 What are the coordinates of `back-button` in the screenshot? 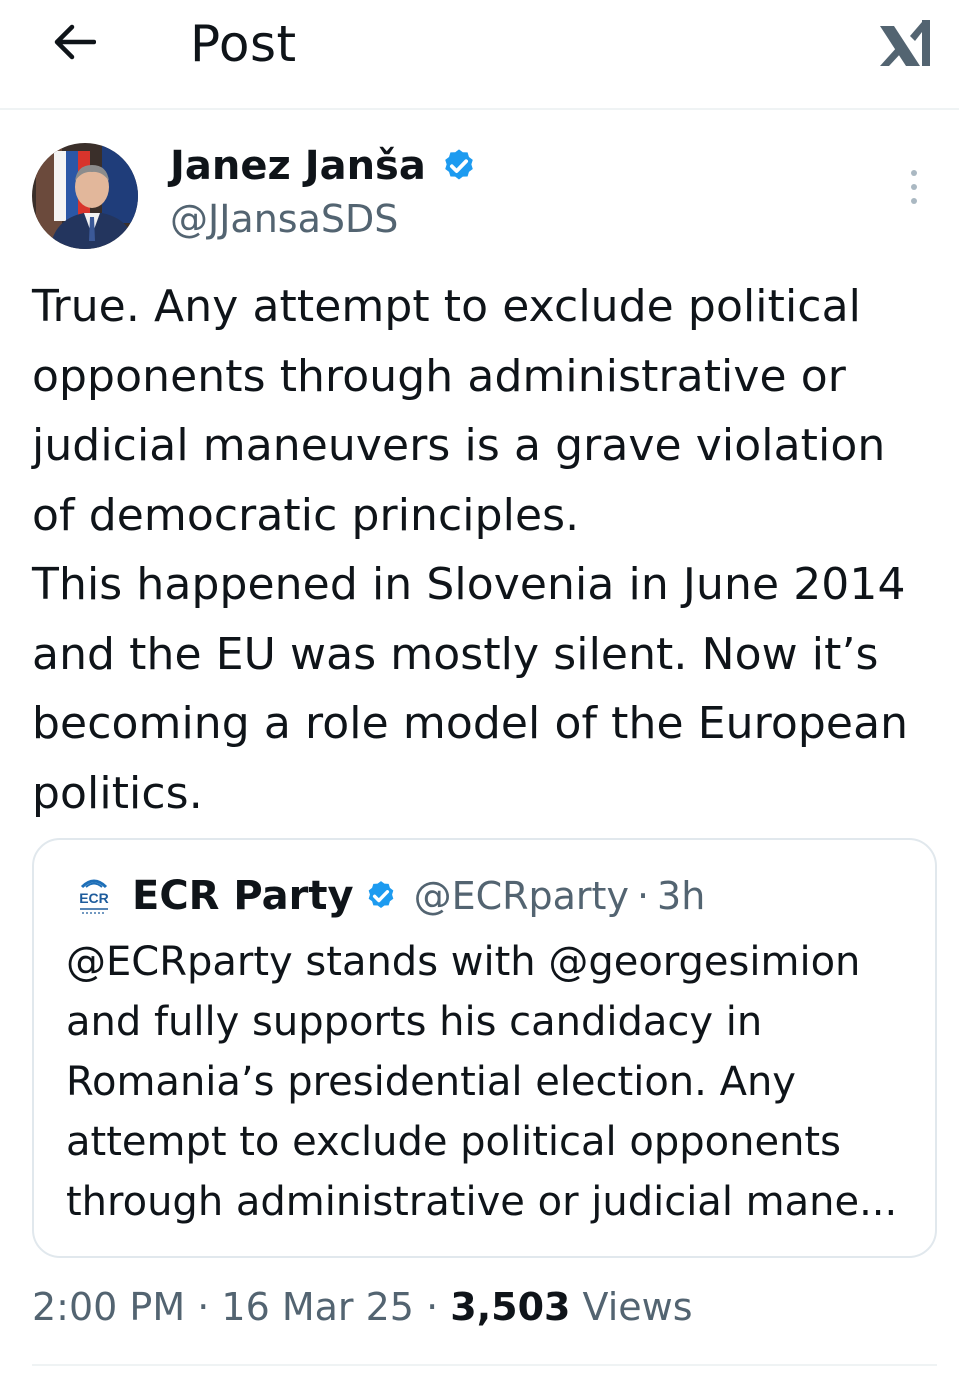 It's located at (74, 42).